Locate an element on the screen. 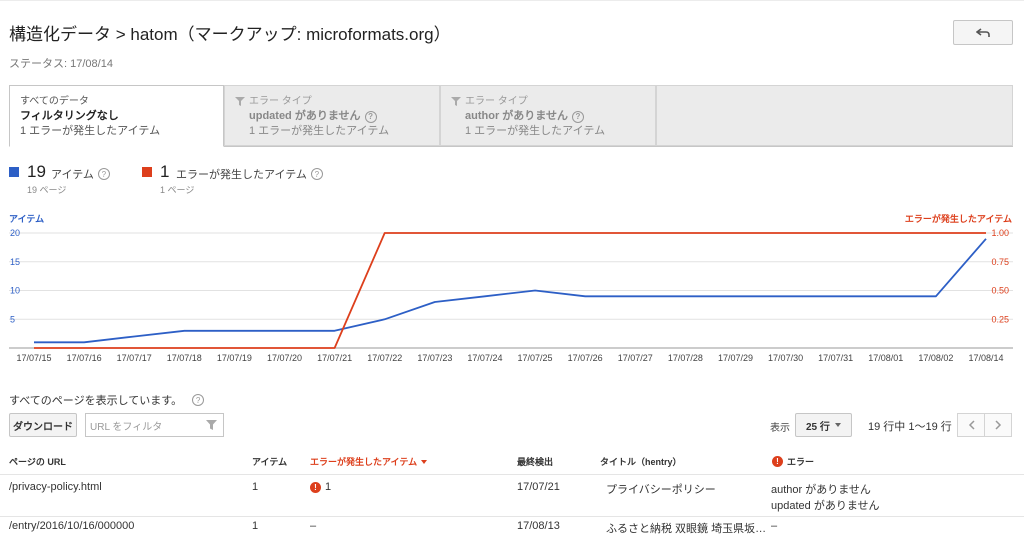  rows-value: 25 行 is located at coordinates (818, 427).